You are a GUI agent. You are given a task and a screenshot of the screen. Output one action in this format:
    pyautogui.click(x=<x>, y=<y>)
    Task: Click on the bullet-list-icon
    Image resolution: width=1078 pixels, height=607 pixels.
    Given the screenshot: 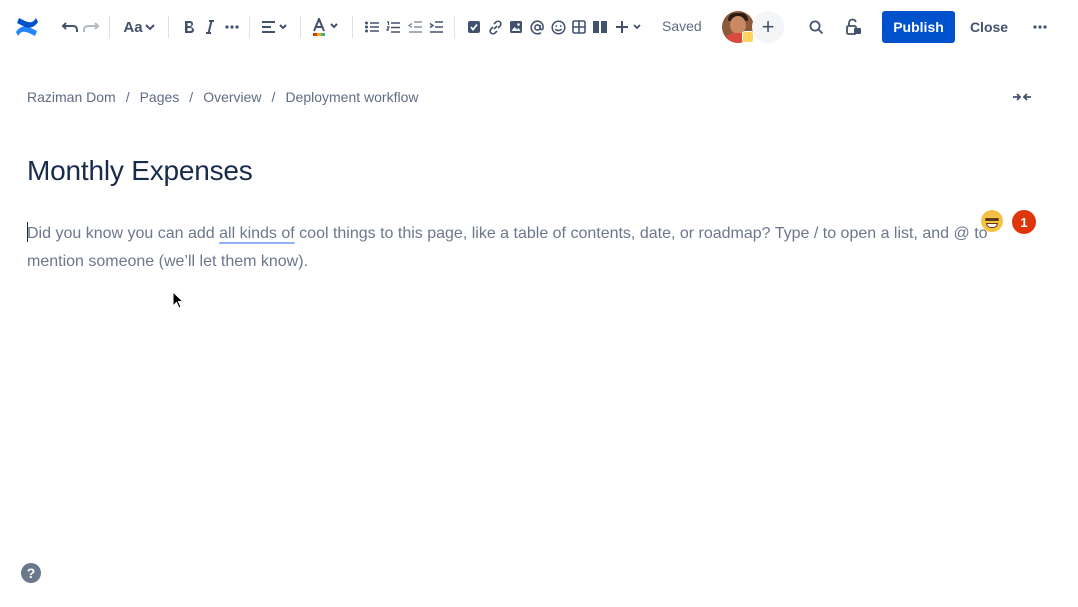 What is the action you would take?
    pyautogui.click(x=372, y=27)
    